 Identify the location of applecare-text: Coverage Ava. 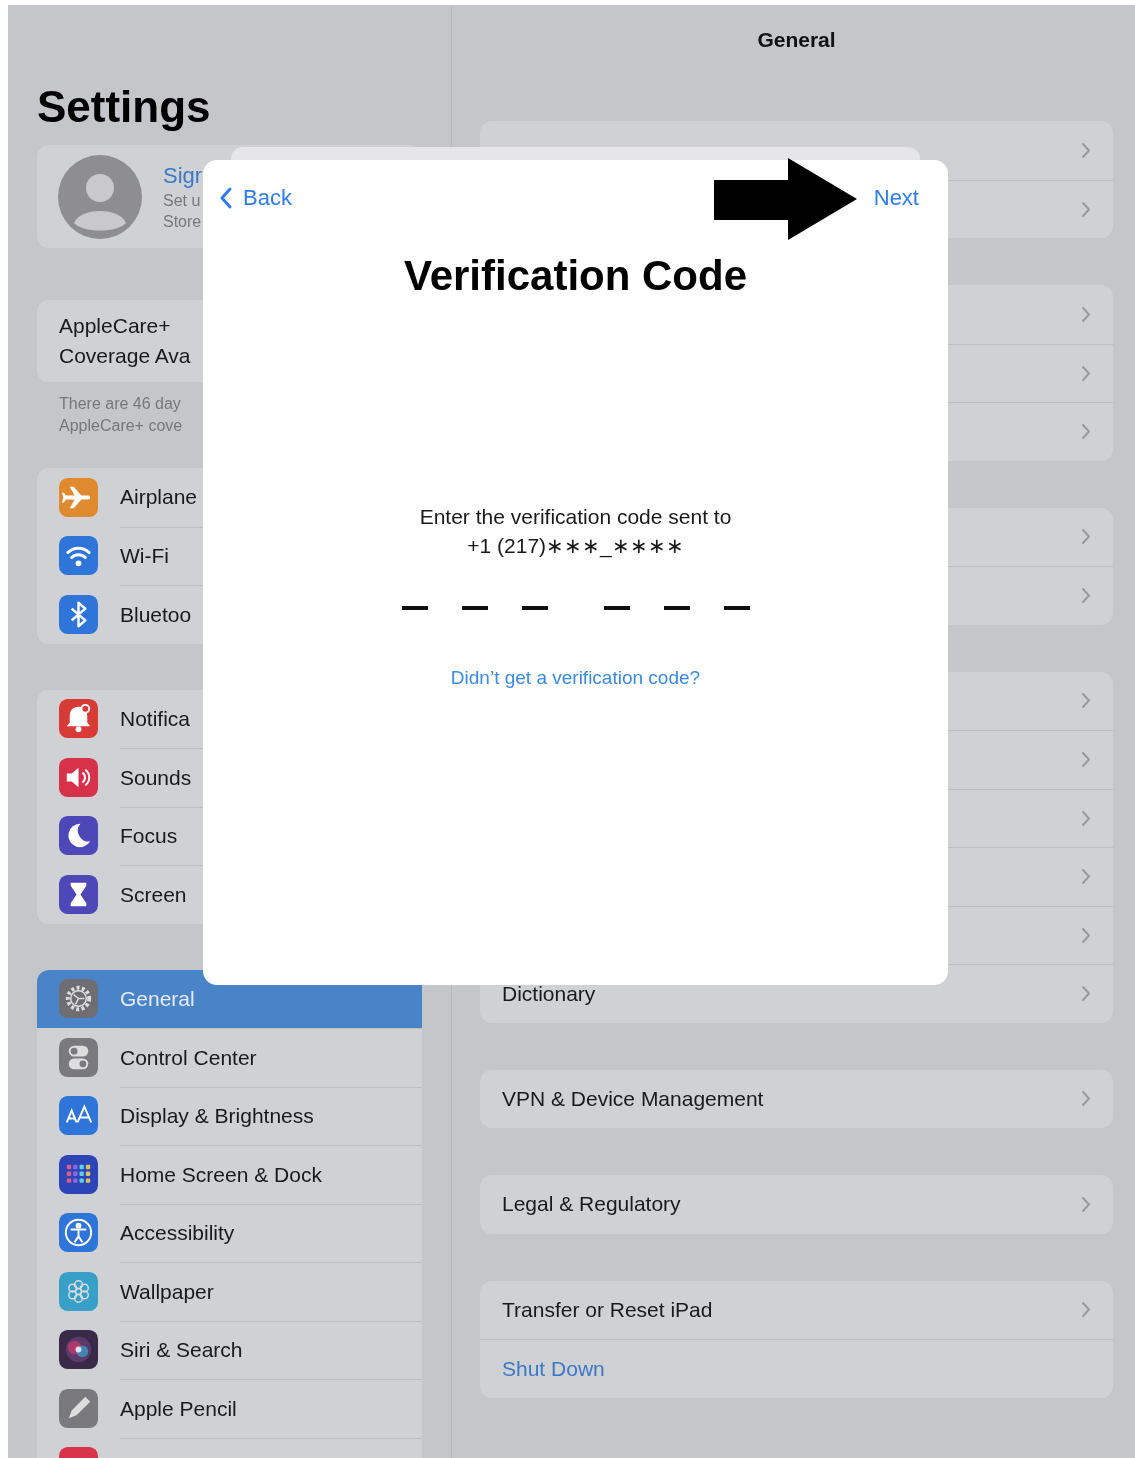
(125, 356).